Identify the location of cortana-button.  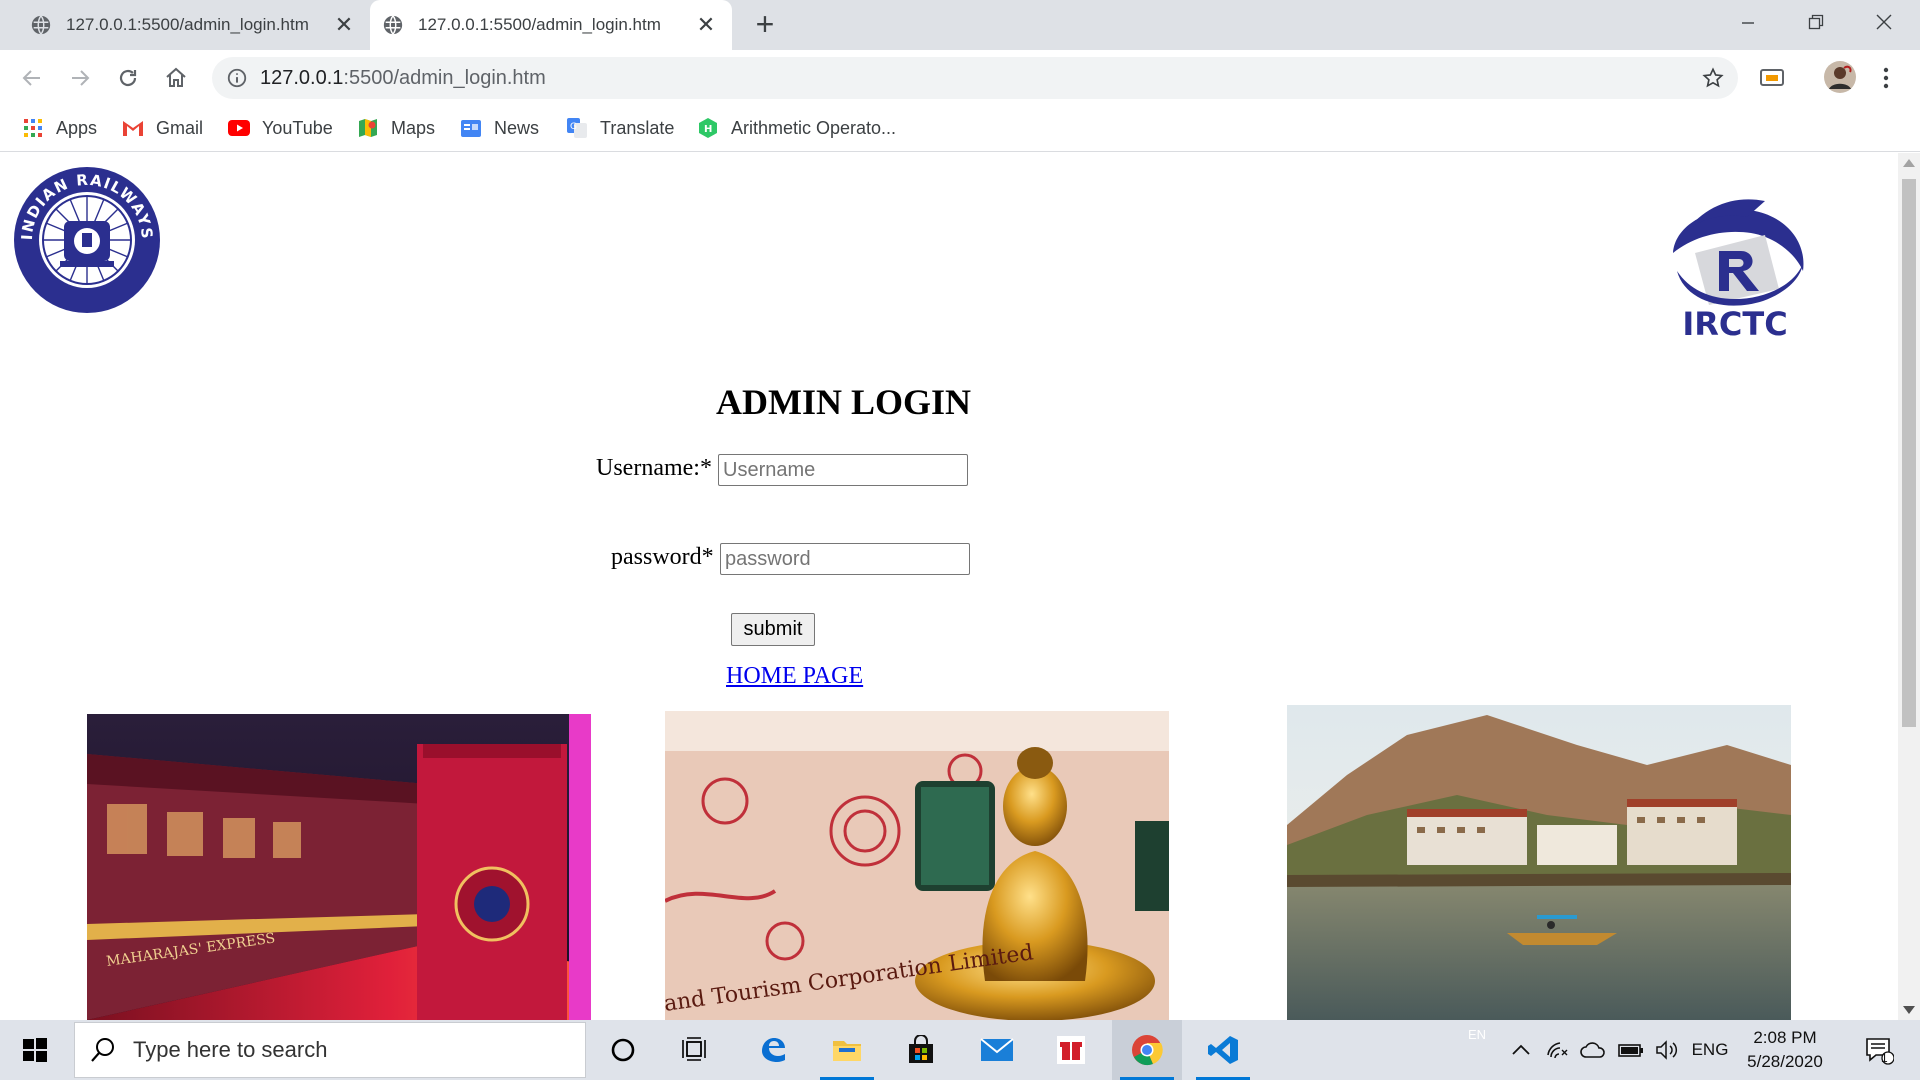
(623, 1050).